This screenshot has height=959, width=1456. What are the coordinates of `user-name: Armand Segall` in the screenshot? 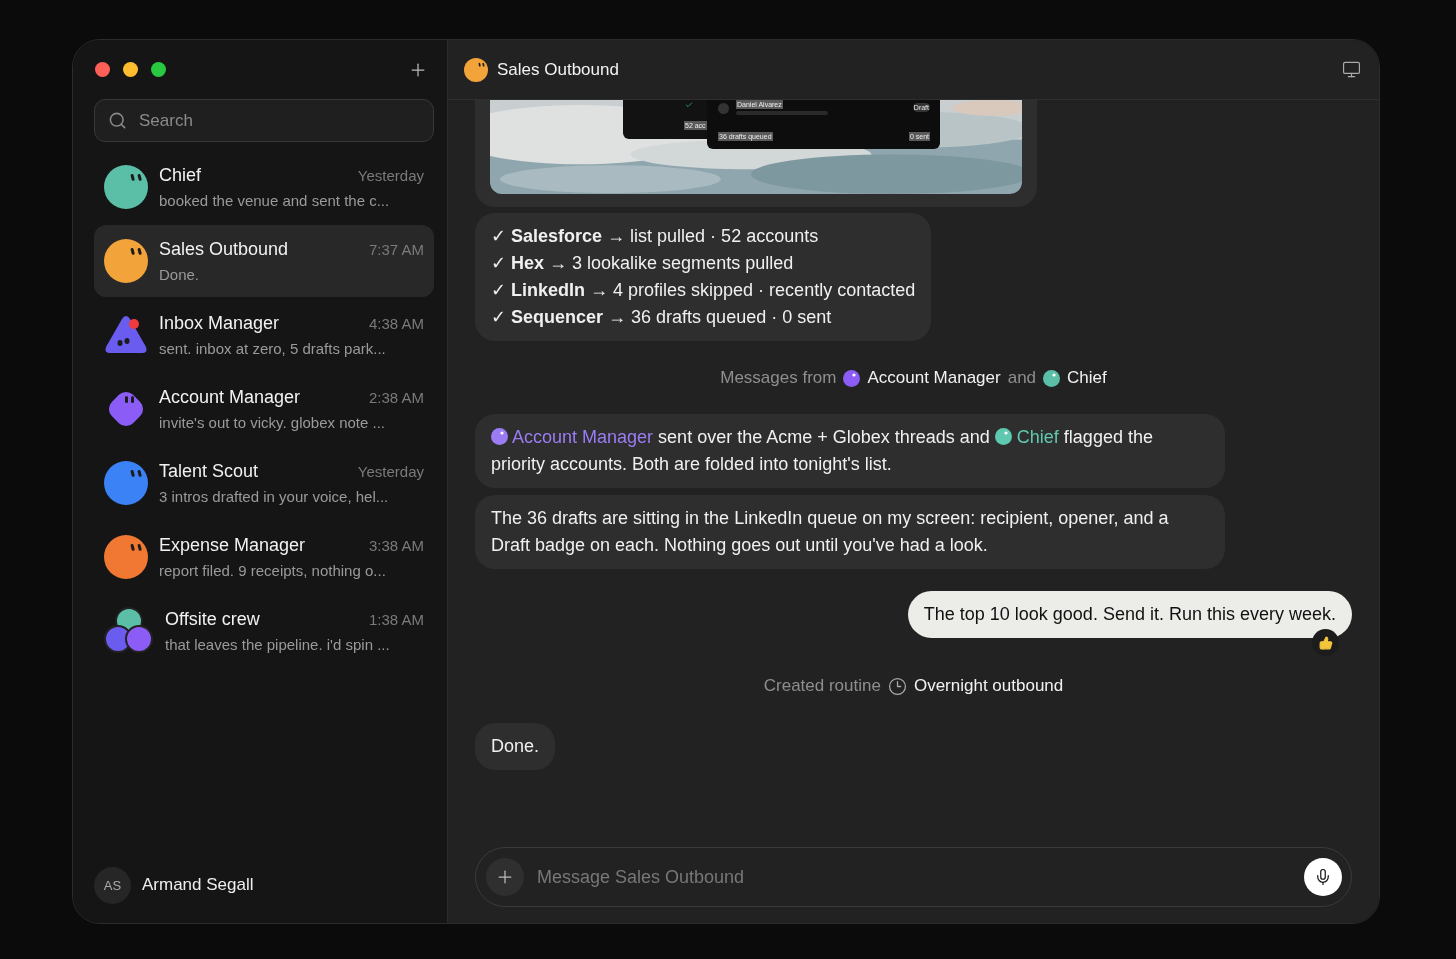 It's located at (198, 885).